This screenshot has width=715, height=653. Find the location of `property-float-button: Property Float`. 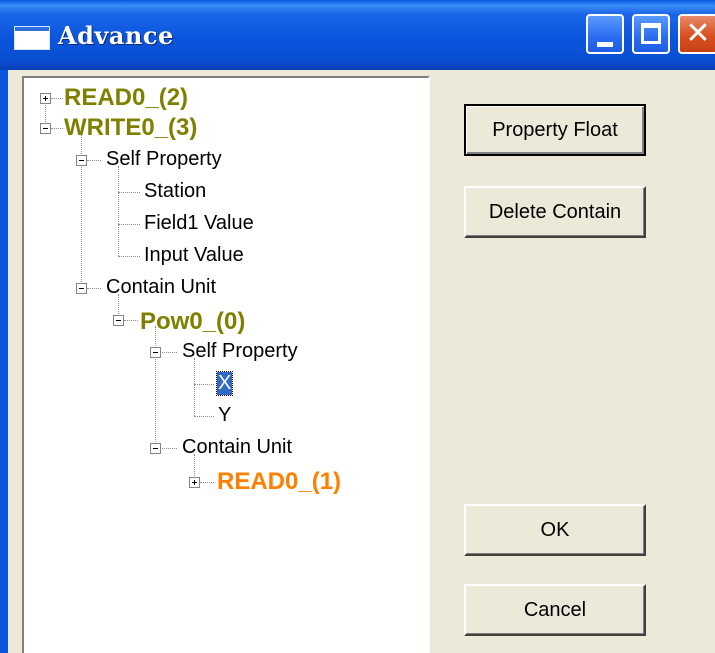

property-float-button: Property Float is located at coordinates (555, 130).